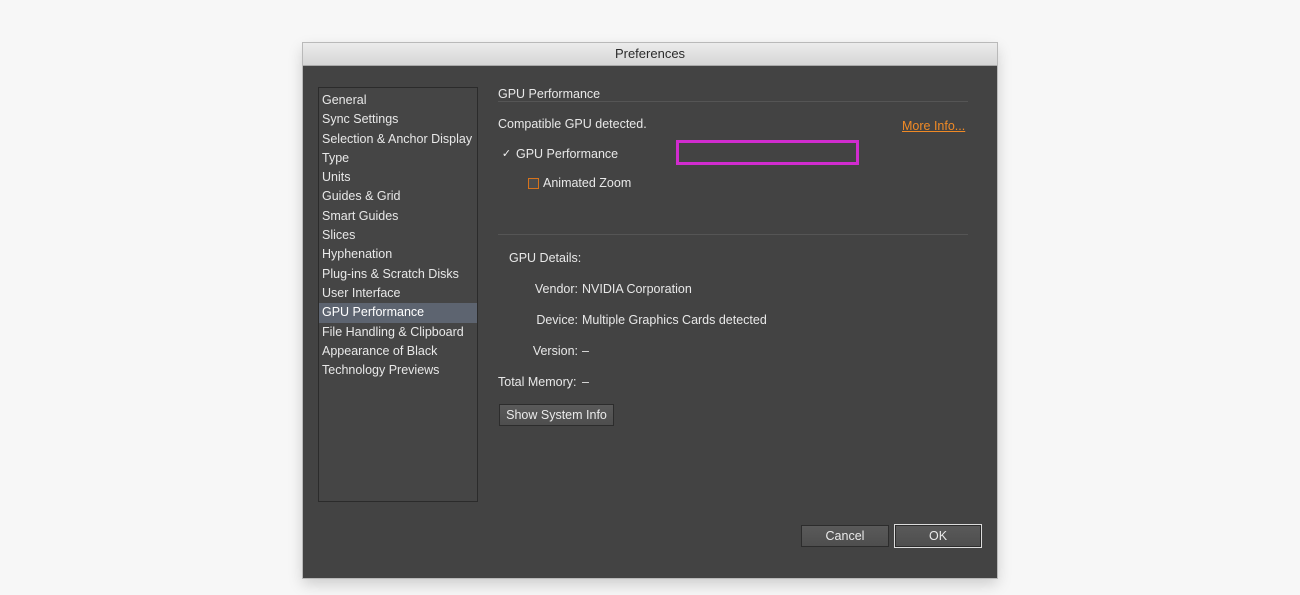 This screenshot has height=595, width=1300. I want to click on device-label: Device:, so click(557, 320).